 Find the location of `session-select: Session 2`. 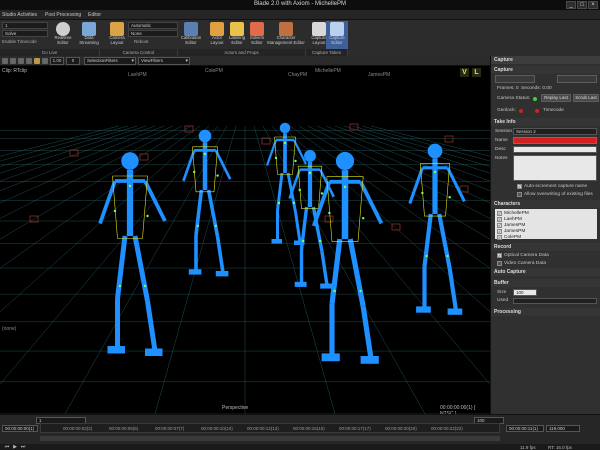

session-select: Session 2 is located at coordinates (555, 131).